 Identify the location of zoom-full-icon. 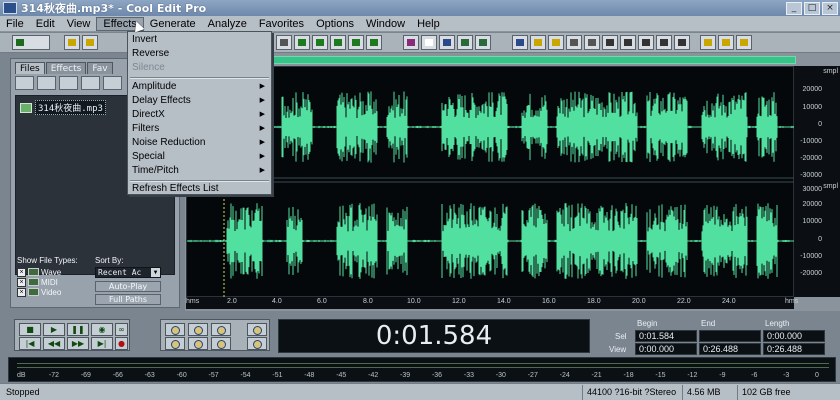
(221, 329).